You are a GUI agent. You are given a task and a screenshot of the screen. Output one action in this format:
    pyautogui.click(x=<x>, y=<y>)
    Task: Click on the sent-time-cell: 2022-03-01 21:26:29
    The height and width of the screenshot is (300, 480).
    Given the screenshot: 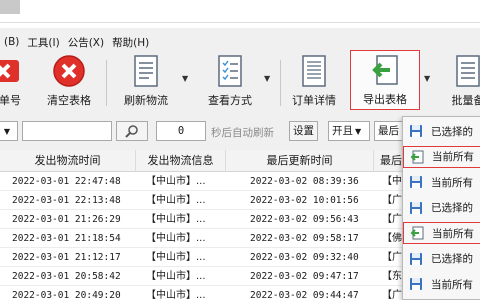 What is the action you would take?
    pyautogui.click(x=66, y=219)
    